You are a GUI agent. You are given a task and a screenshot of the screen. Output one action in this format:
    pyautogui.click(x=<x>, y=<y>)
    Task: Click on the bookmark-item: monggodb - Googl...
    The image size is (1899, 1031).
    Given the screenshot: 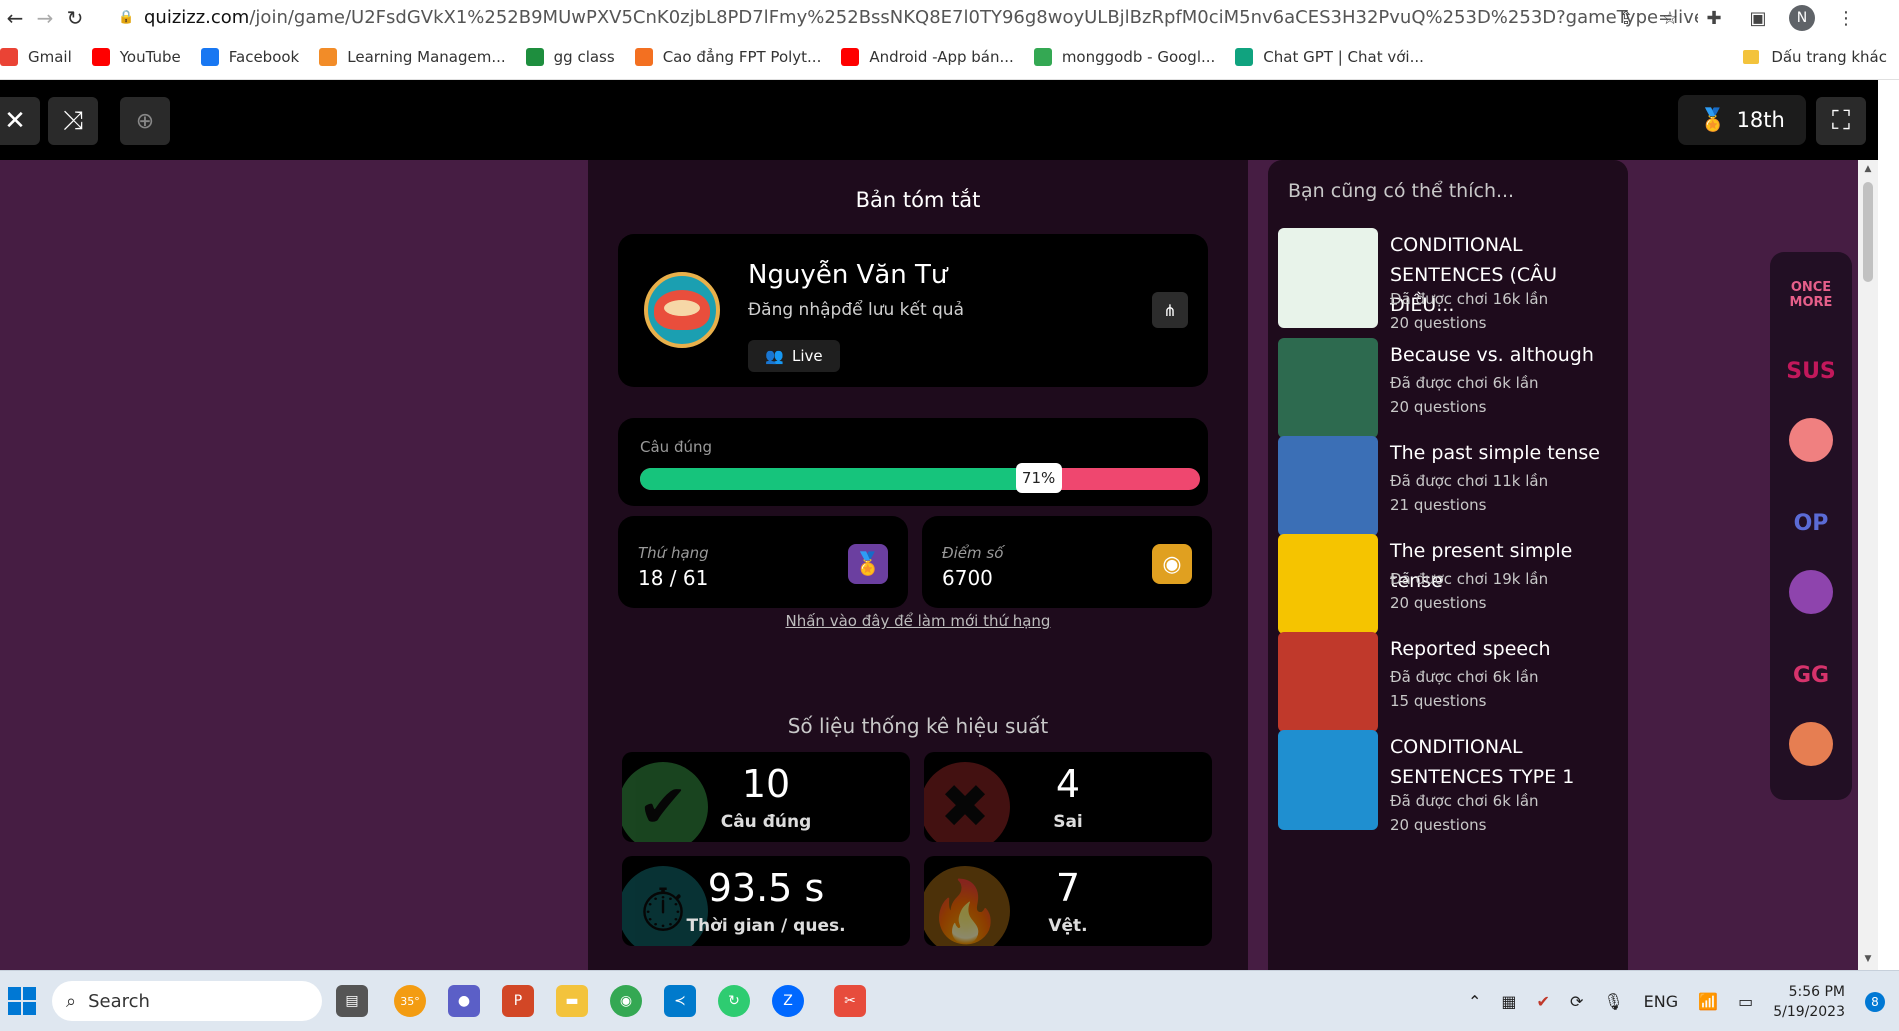 What is the action you would take?
    pyautogui.click(x=1124, y=57)
    